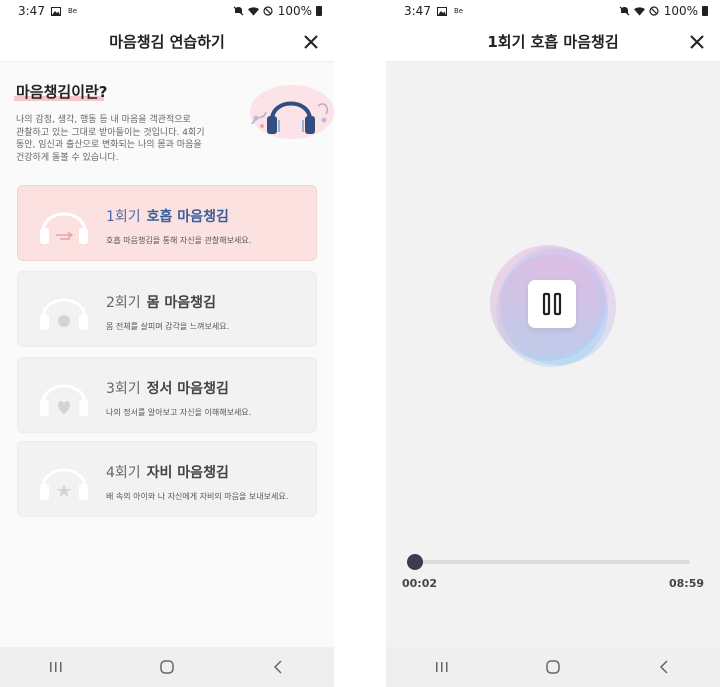 Image resolution: width=720 pixels, height=687 pixels. What do you see at coordinates (197, 496) in the screenshot?
I see `session-description: 배 속의 아이와 나 자신에게 자비의 마음을 보내보세요.` at bounding box center [197, 496].